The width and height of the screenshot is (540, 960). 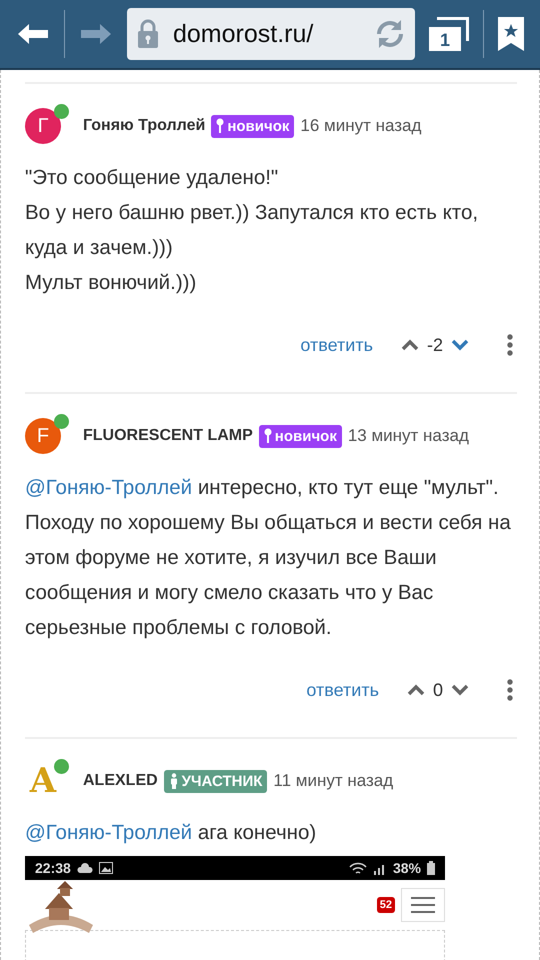 I want to click on user-avatar: F, so click(x=43, y=436).